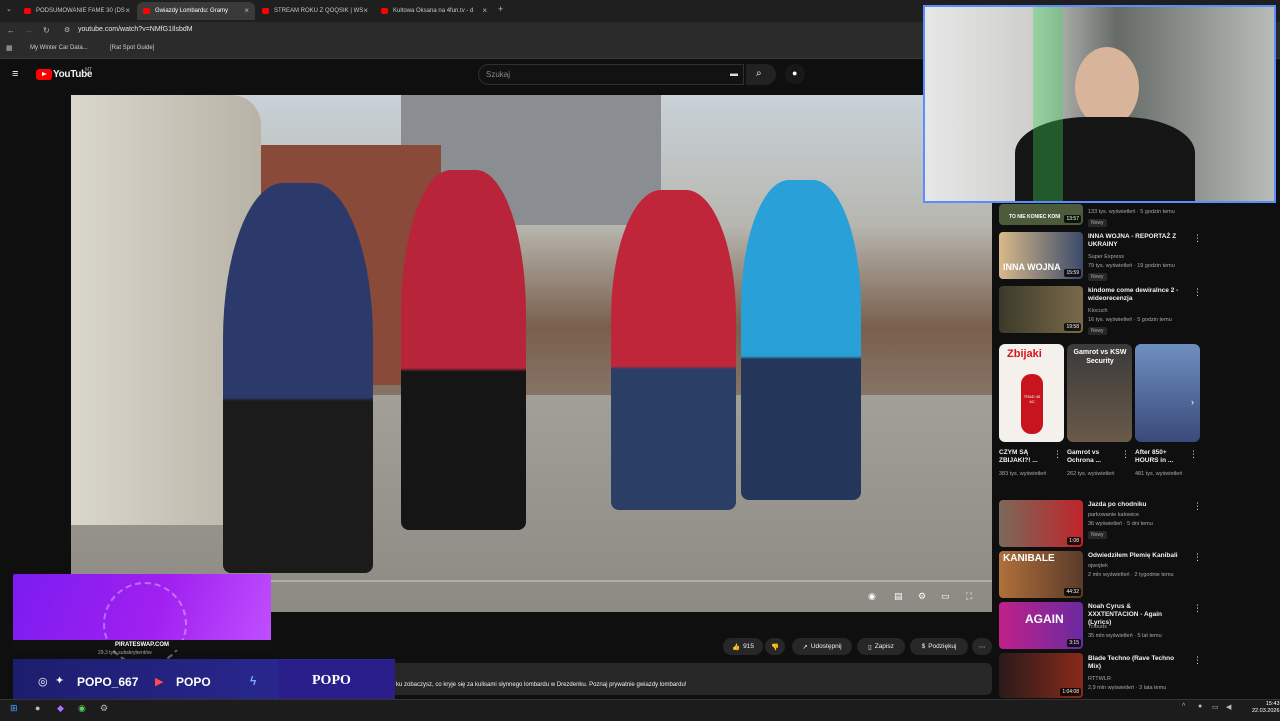 Image resolution: width=1280 pixels, height=721 pixels. Describe the element at coordinates (1099, 393) in the screenshot. I see `short-thumbnail: Gamrot vs KSW Security` at that location.